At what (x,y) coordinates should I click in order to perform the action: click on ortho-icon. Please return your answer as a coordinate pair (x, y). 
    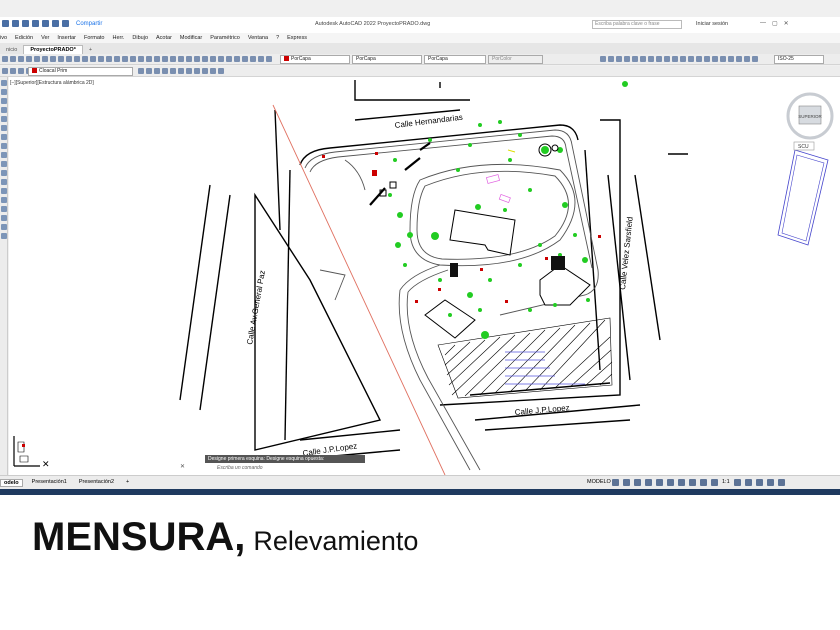
    Looking at the image, I should click on (637, 482).